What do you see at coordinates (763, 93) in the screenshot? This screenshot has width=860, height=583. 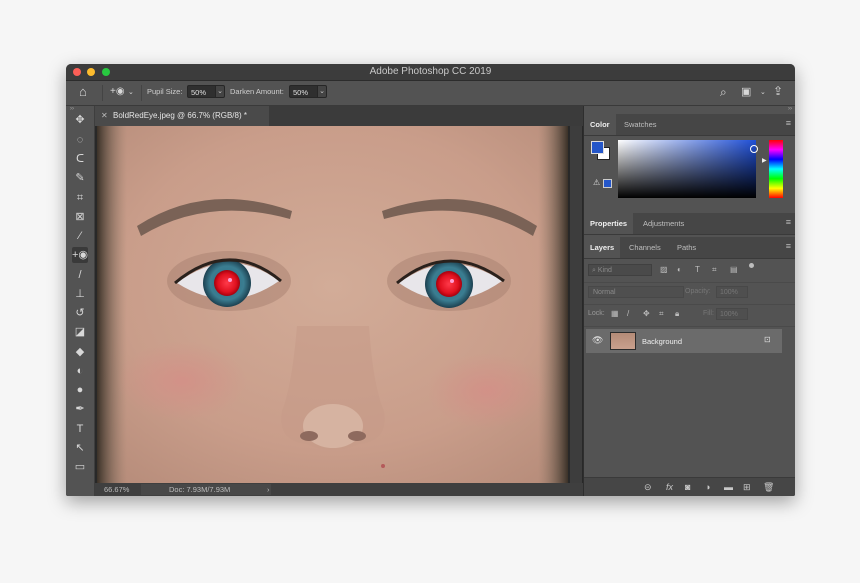 I see `workspace-chevron-icon: ⌄` at bounding box center [763, 93].